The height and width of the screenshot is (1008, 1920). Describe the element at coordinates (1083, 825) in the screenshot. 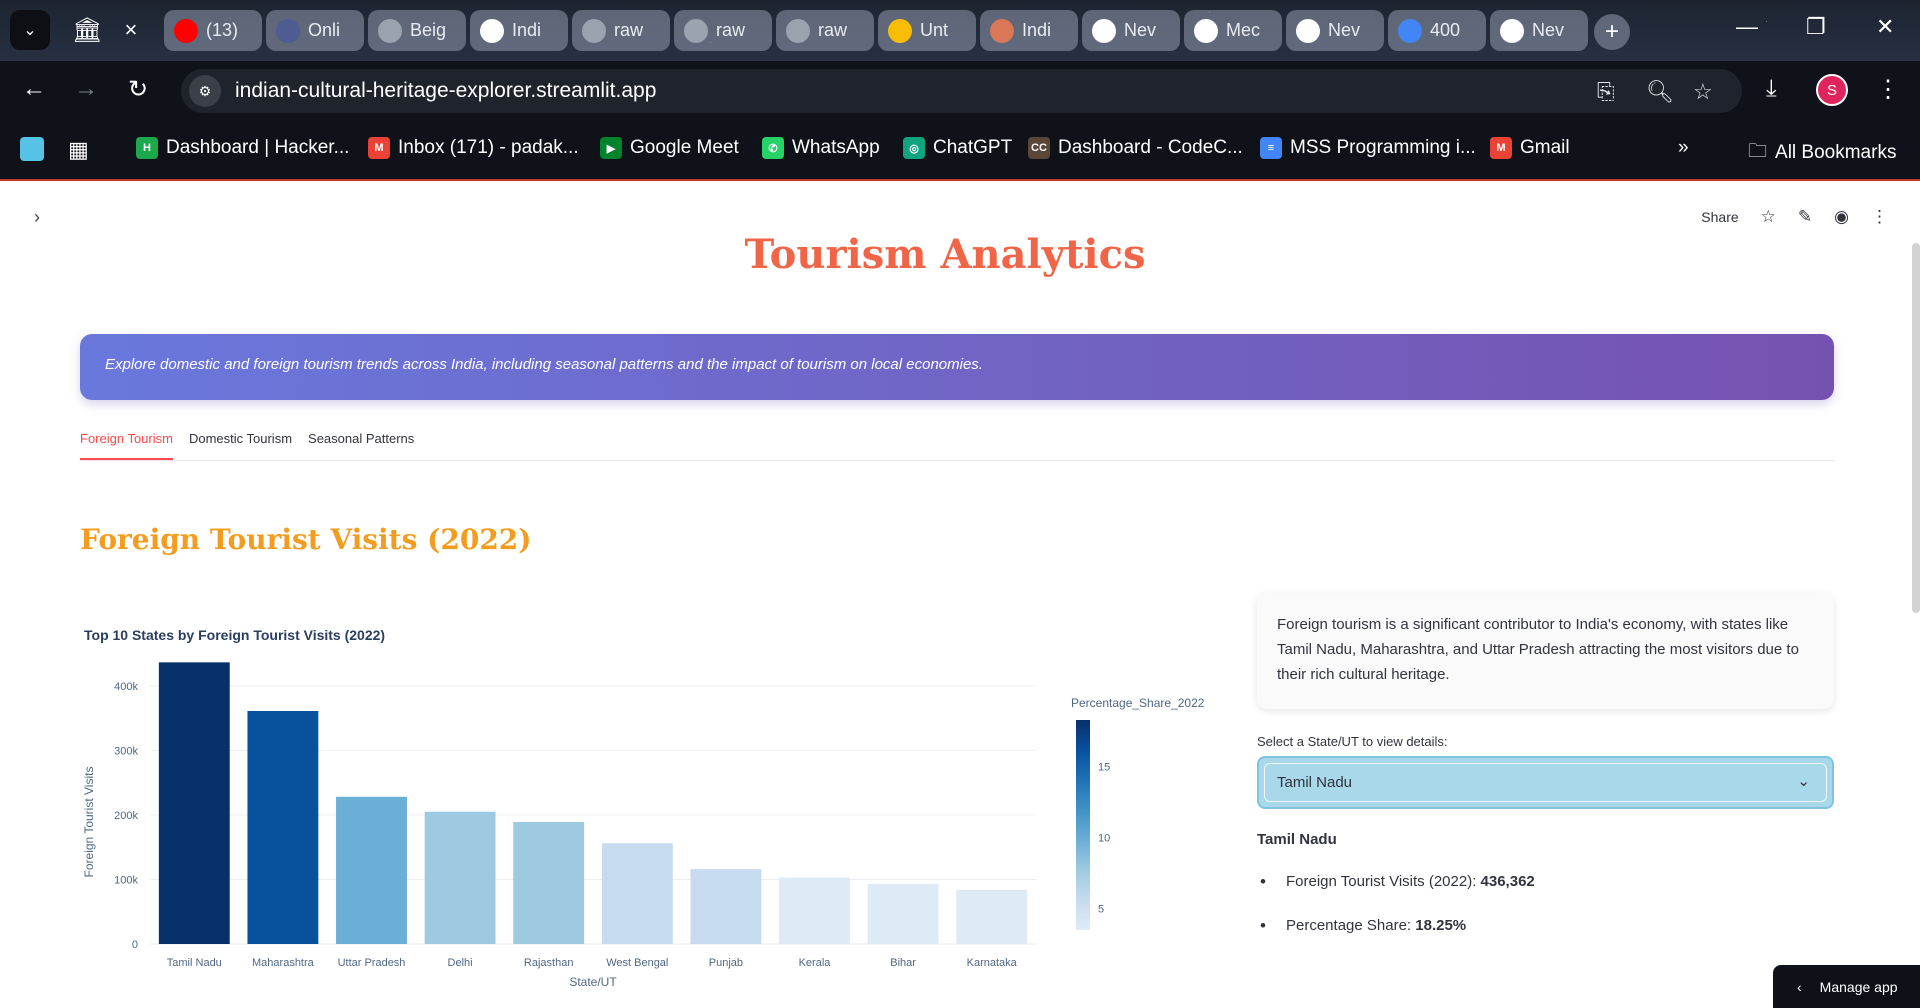

I see `colorbar` at that location.